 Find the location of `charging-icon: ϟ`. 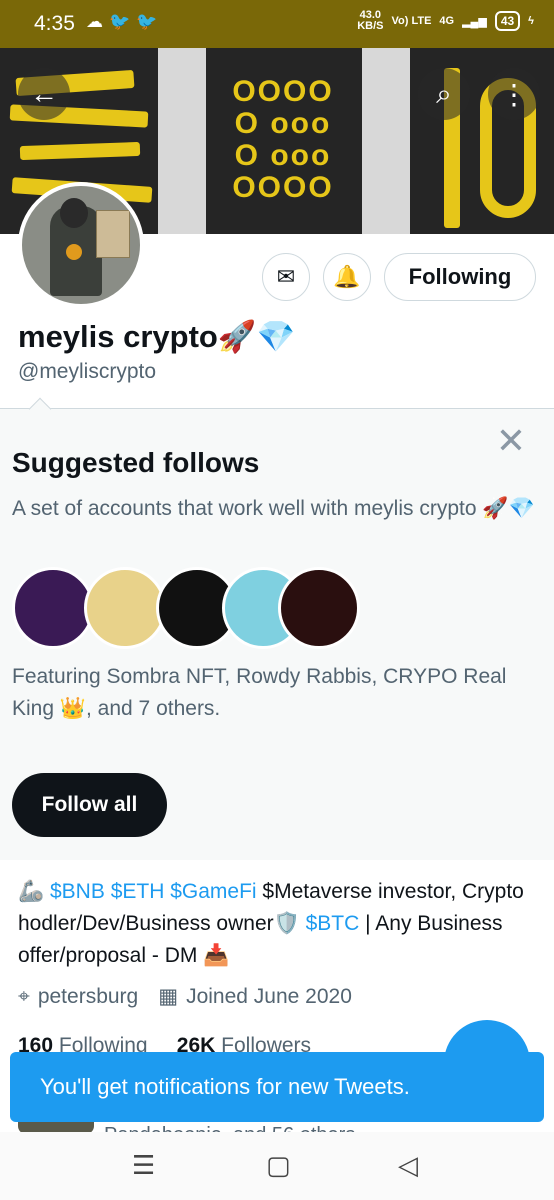

charging-icon: ϟ is located at coordinates (531, 21).